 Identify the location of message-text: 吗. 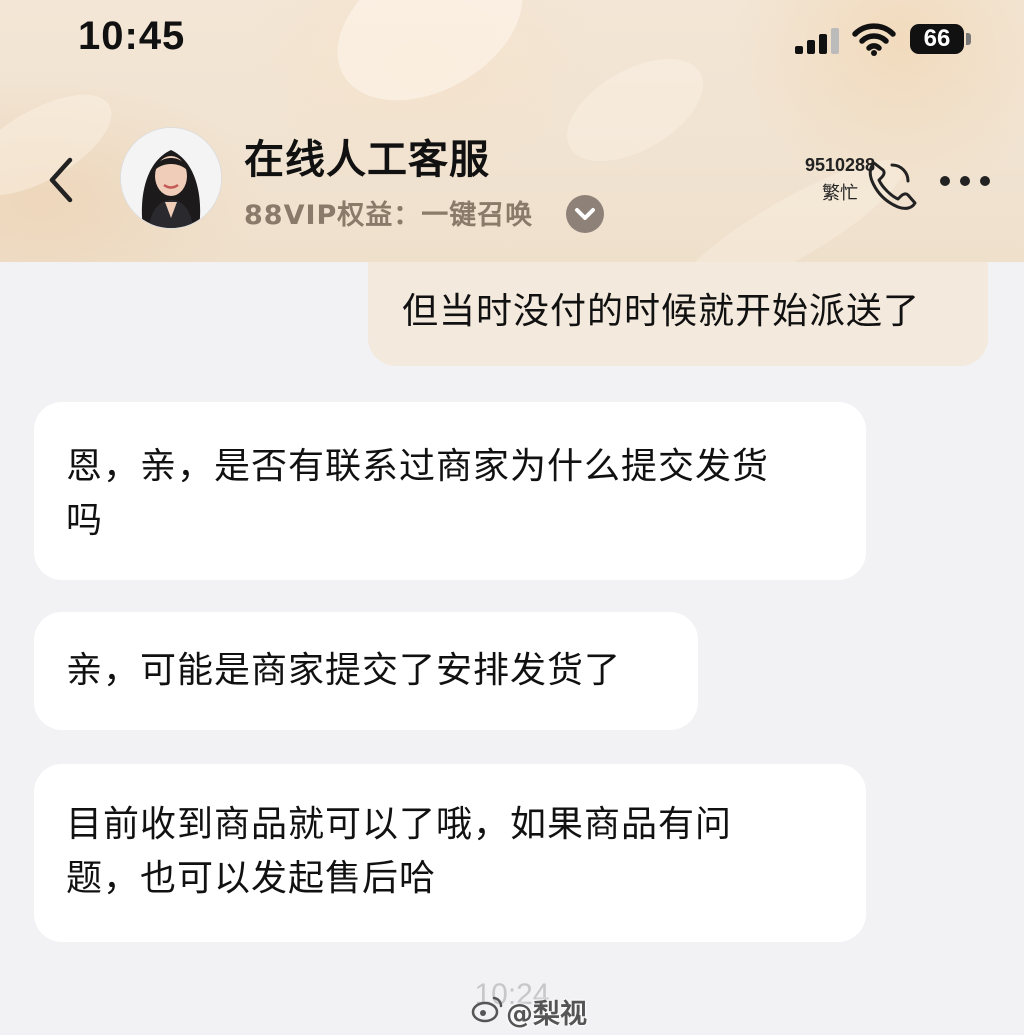
(85, 520).